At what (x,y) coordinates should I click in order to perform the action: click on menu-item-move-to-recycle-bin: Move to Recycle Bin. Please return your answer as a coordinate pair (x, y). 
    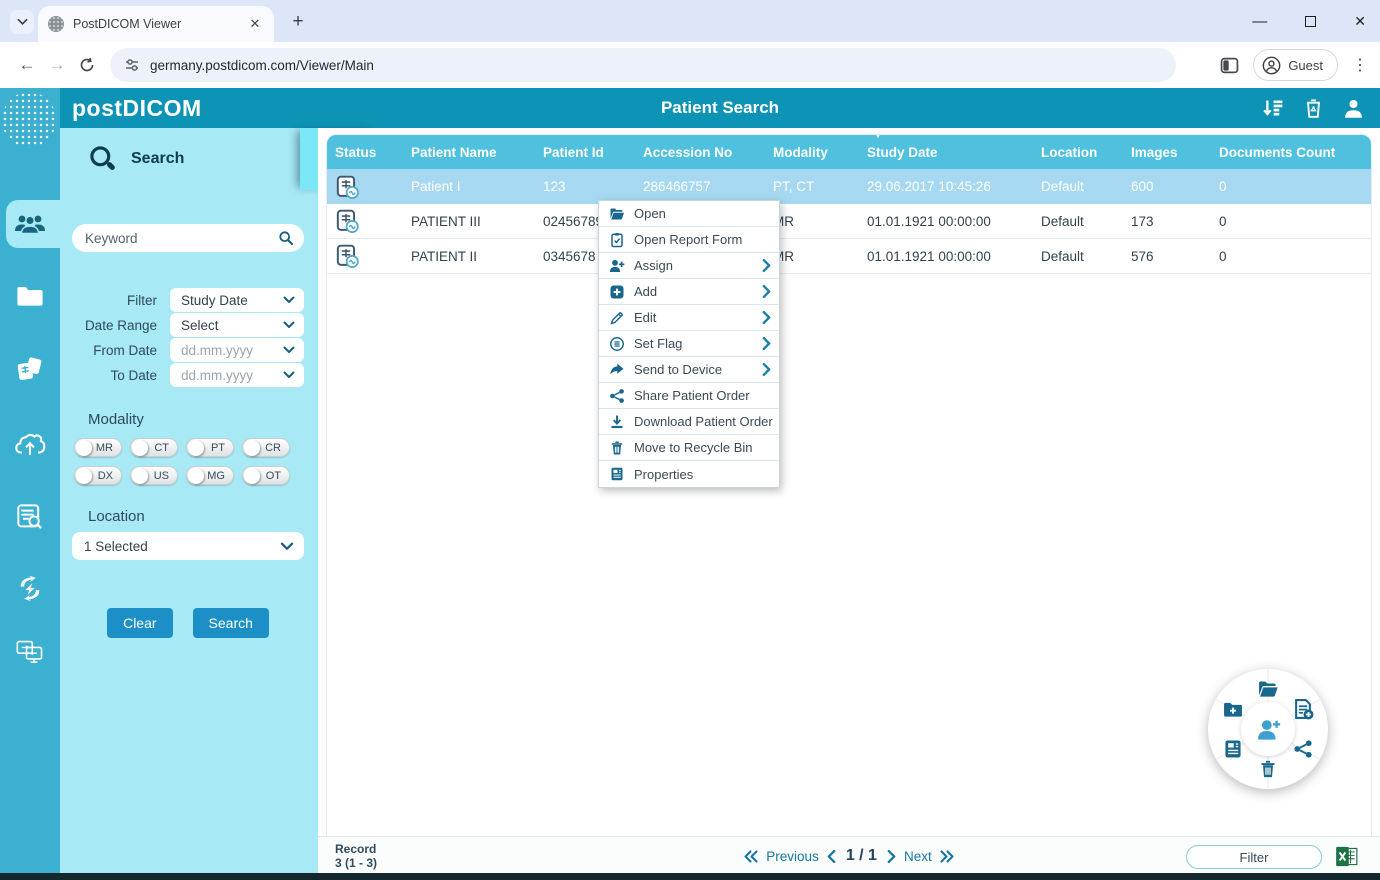
    Looking at the image, I should click on (689, 448).